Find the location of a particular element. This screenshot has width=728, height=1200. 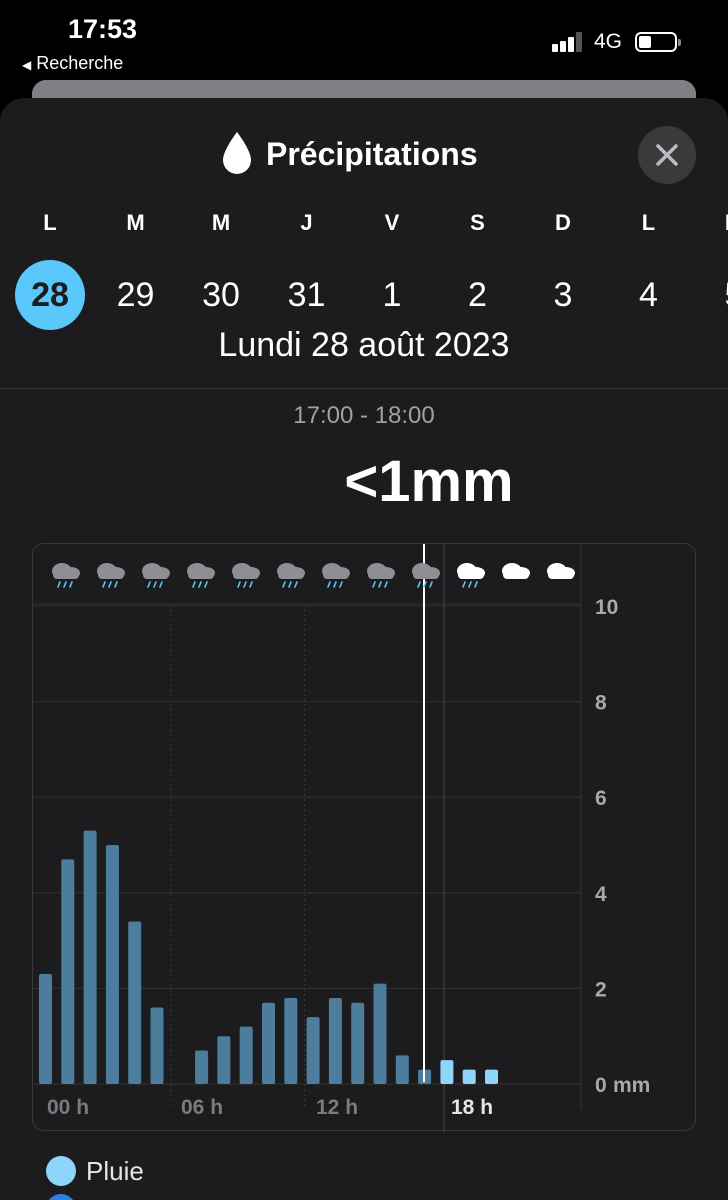

day-selector: L28M29M30J31V1S2D3L4M5 is located at coordinates (364, 269).